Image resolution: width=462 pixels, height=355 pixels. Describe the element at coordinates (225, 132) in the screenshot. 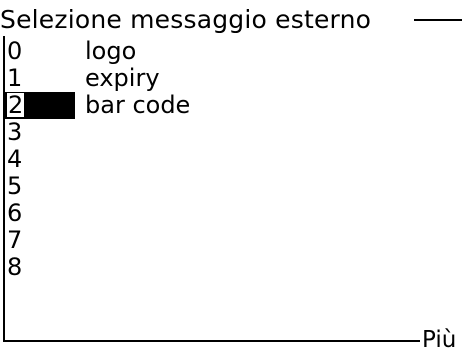

I see `message-row: 3` at that location.